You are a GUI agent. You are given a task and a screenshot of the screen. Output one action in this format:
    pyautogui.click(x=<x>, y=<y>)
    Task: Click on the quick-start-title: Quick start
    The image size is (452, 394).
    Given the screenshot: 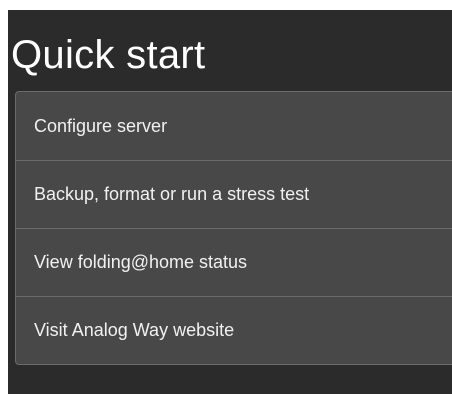 What is the action you would take?
    pyautogui.click(x=108, y=55)
    